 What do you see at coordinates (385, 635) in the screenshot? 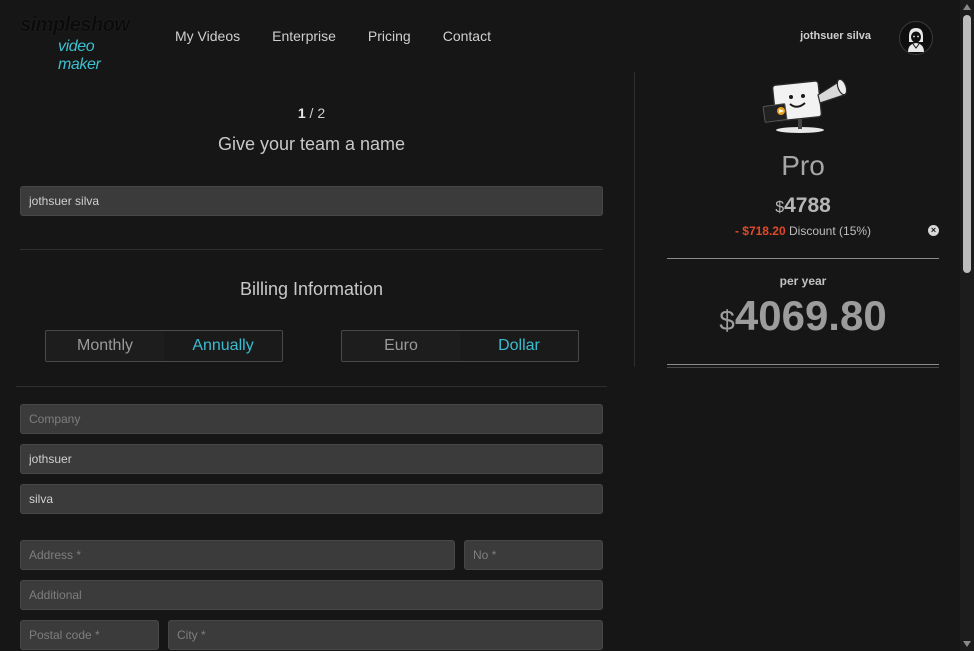
I see `city-input` at bounding box center [385, 635].